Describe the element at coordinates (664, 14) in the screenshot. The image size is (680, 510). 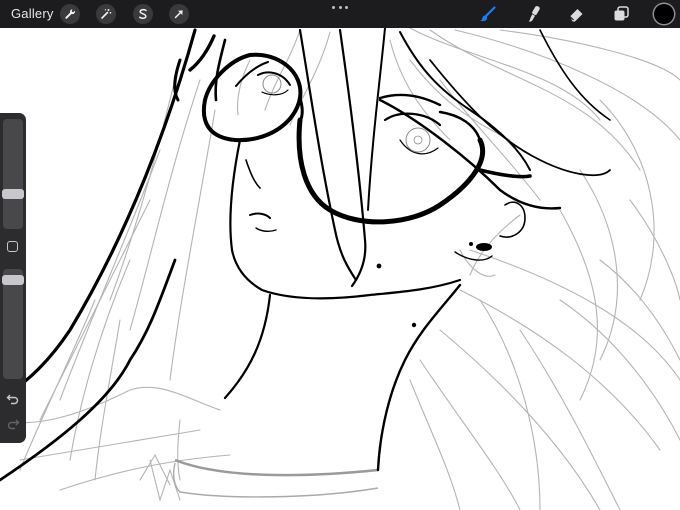
I see `color-picker-button` at that location.